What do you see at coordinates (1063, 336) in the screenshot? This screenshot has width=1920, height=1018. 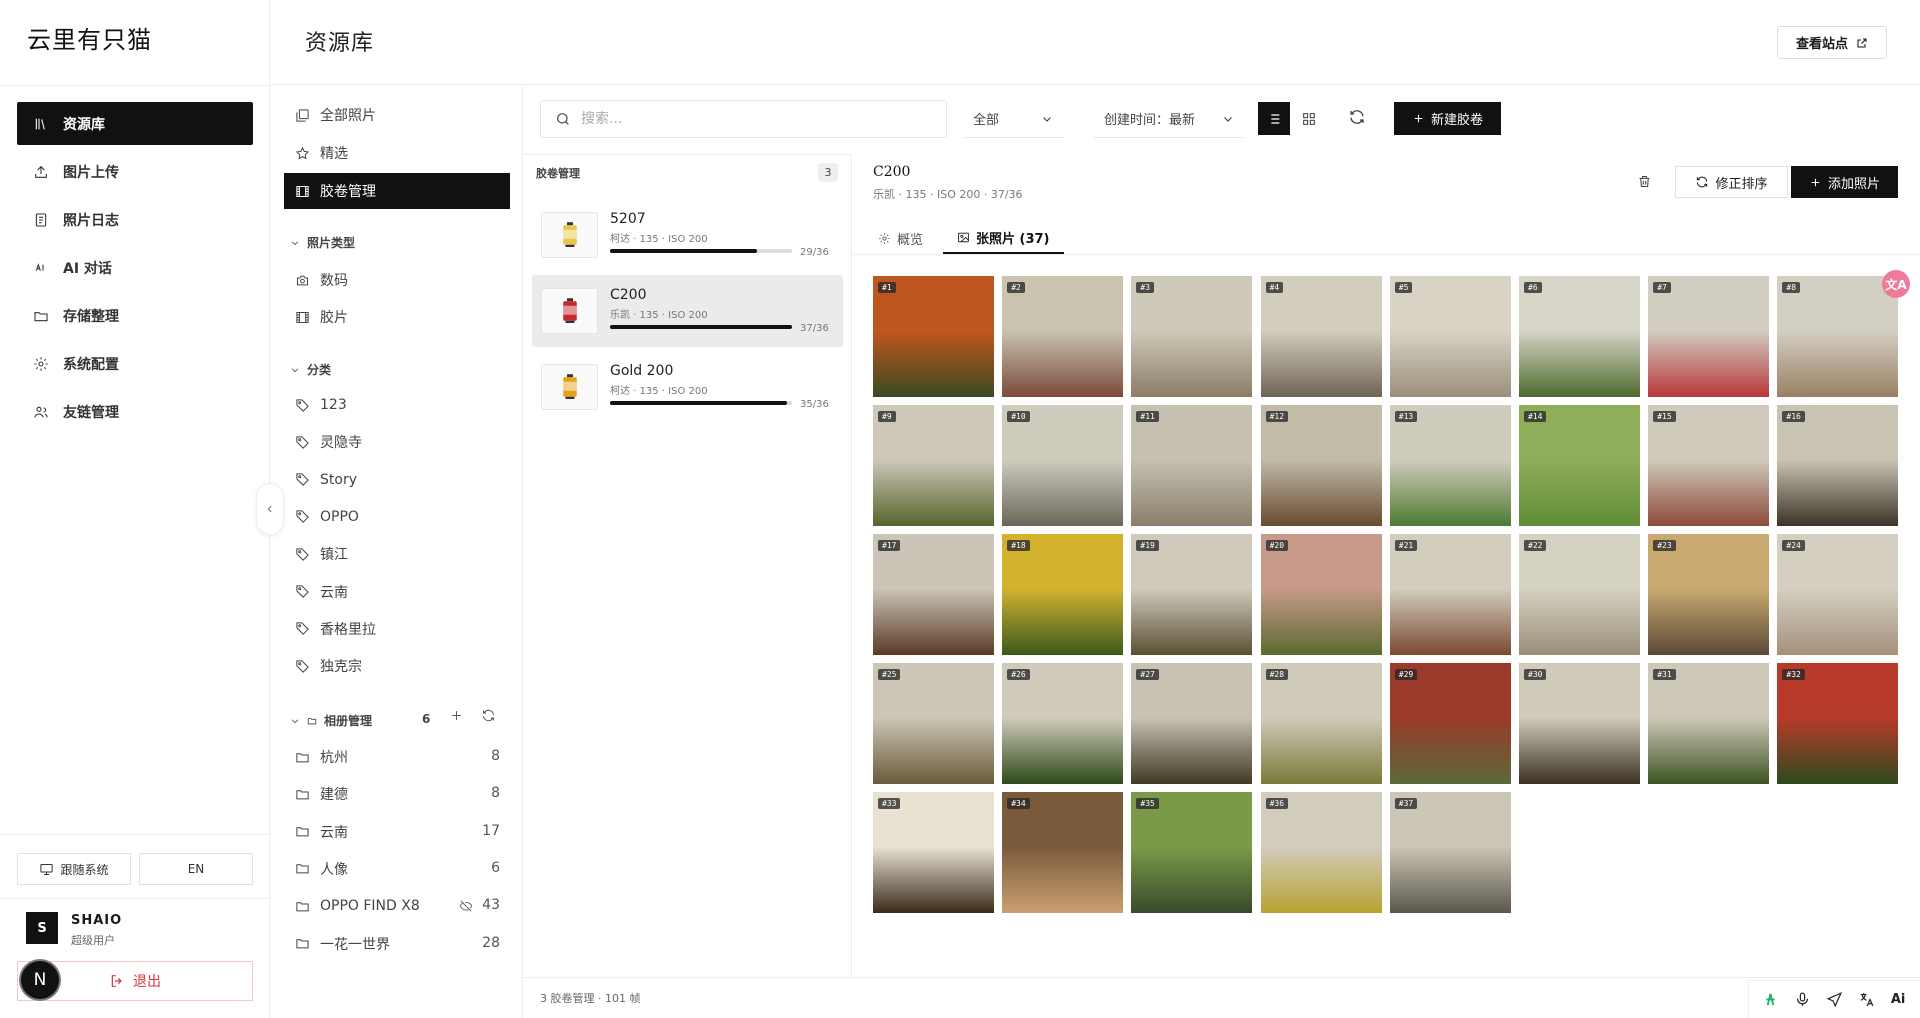 I see `photo-thumbnail: #2` at bounding box center [1063, 336].